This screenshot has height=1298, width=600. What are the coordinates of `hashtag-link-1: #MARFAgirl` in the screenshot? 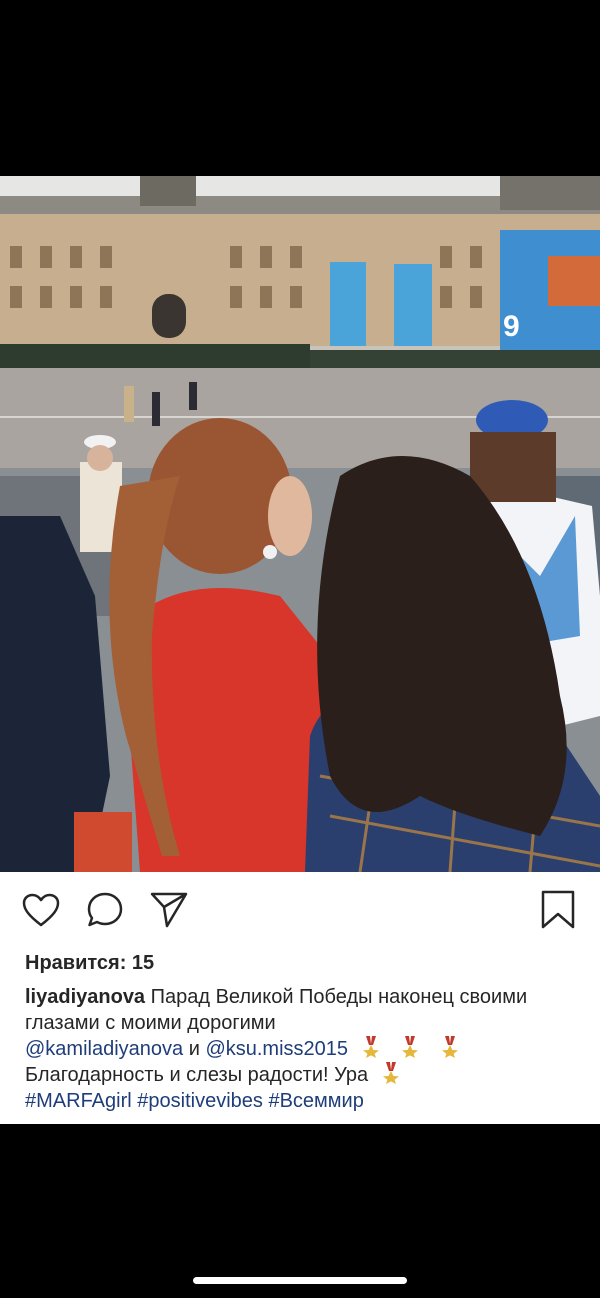 It's located at (78, 1101).